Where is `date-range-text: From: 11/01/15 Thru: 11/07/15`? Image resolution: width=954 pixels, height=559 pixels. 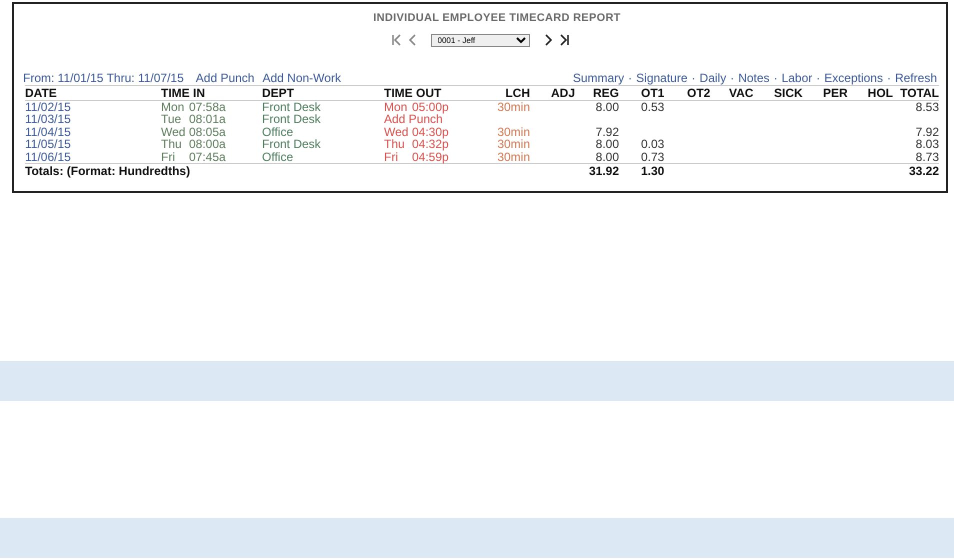 date-range-text: From: 11/01/15 Thru: 11/07/15 is located at coordinates (103, 78).